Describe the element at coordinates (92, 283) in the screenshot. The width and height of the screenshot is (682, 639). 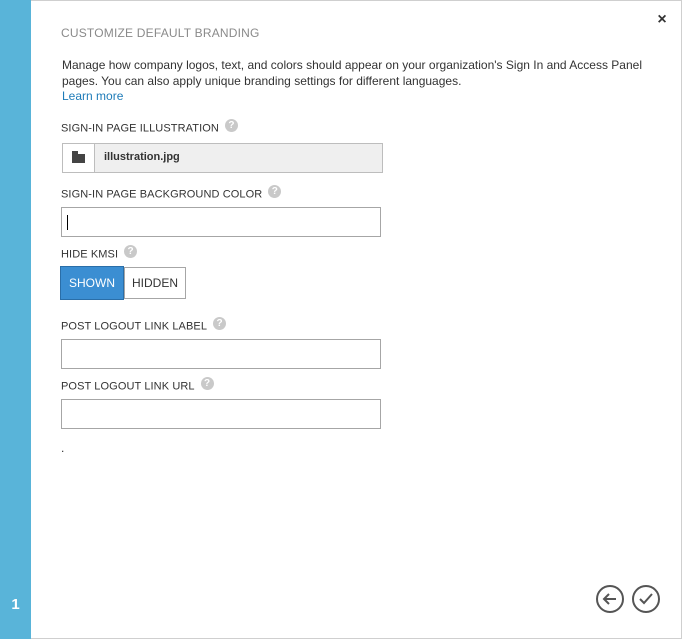
I see `toggle-shown-button: SHOWN` at that location.